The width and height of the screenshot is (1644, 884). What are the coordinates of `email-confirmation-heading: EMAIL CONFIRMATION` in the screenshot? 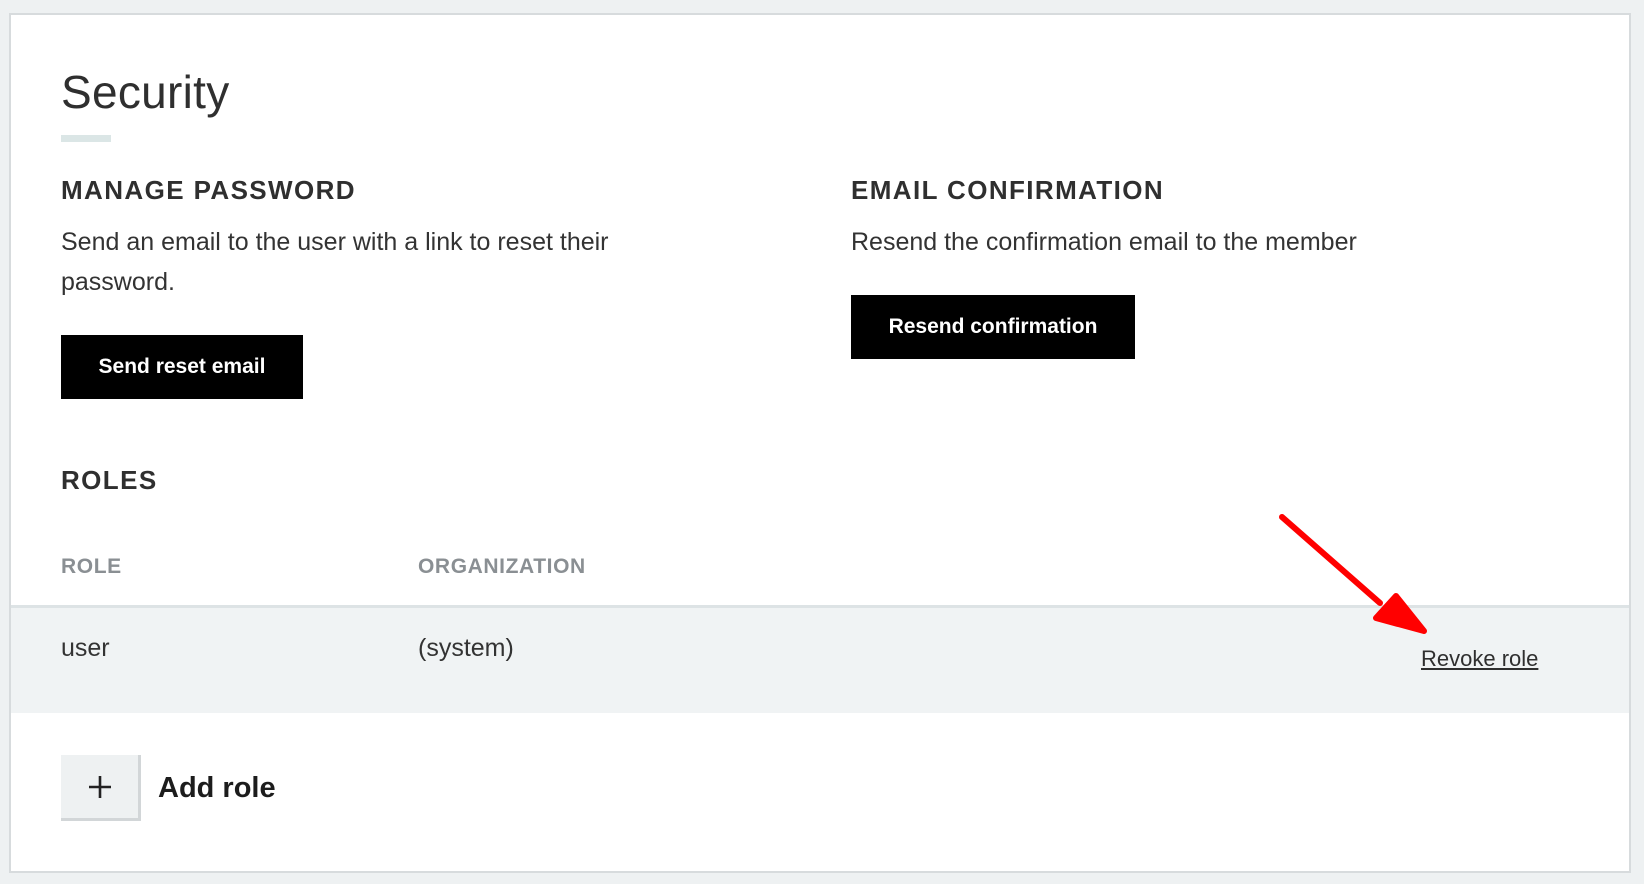 It's located at (1008, 190).